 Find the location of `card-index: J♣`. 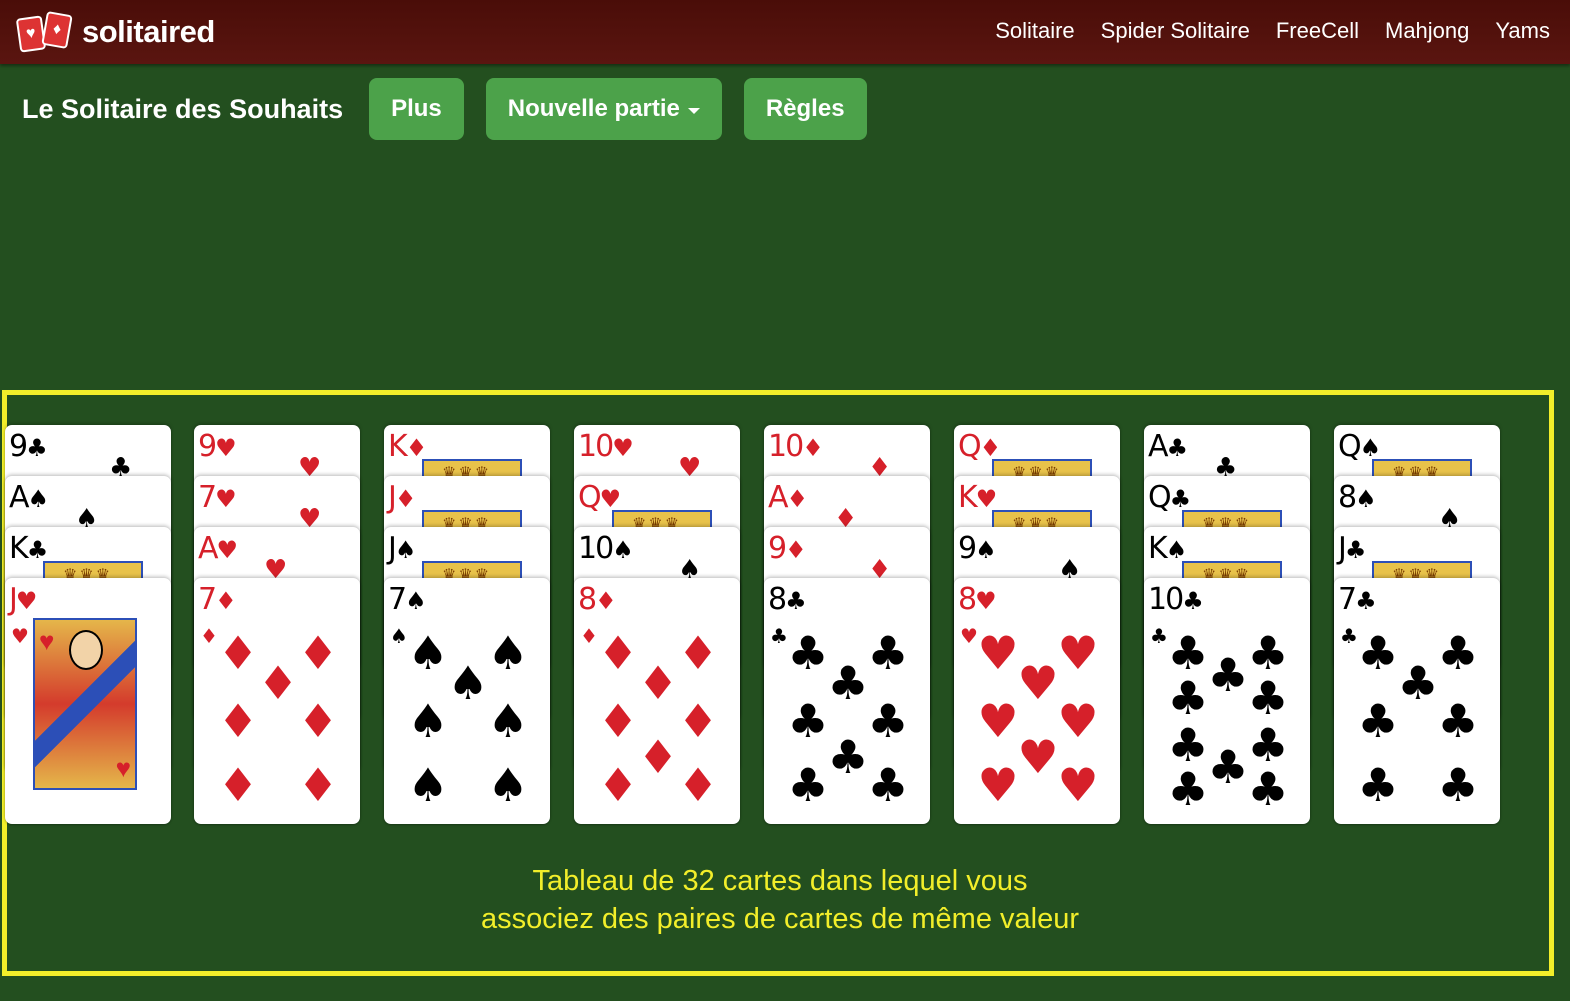

card-index: J♣ is located at coordinates (1352, 549).